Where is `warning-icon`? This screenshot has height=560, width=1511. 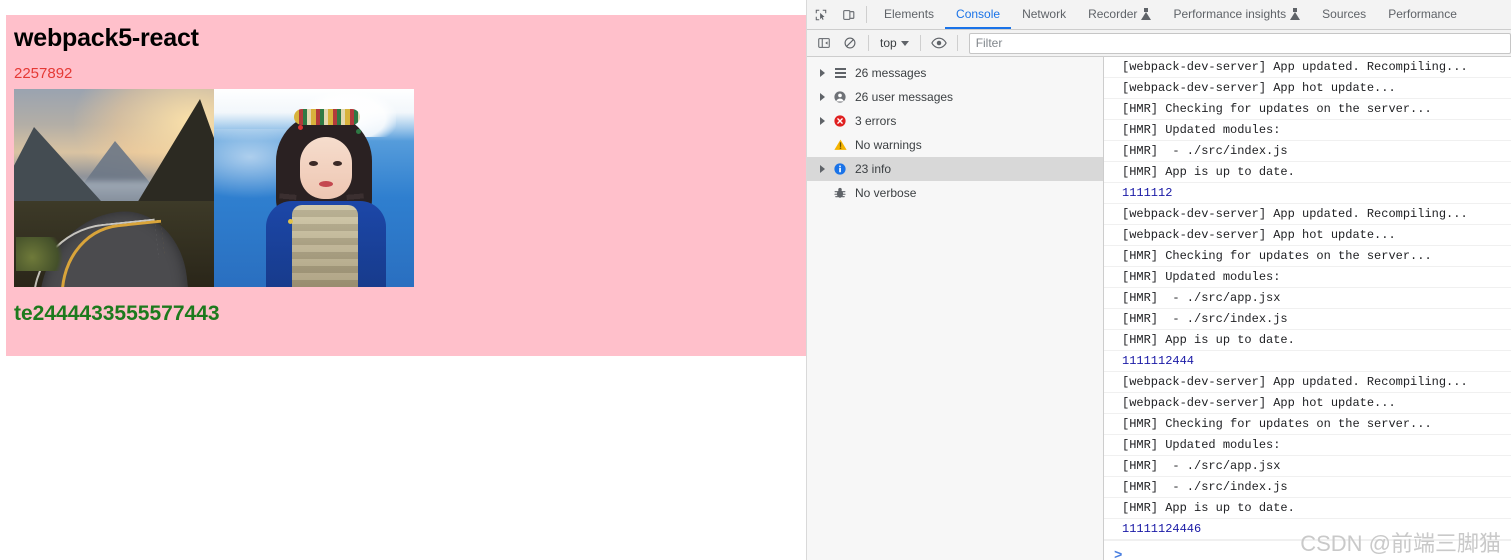 warning-icon is located at coordinates (840, 145).